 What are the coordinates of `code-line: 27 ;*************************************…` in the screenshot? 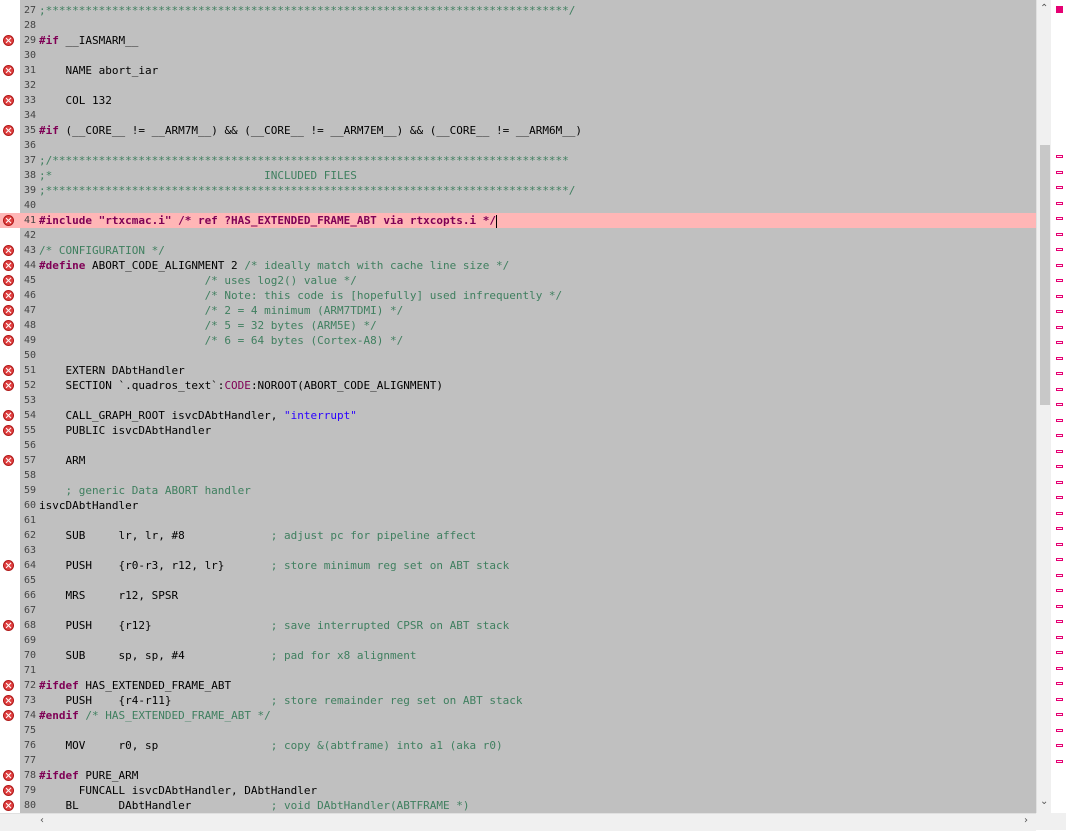 It's located at (518, 10).